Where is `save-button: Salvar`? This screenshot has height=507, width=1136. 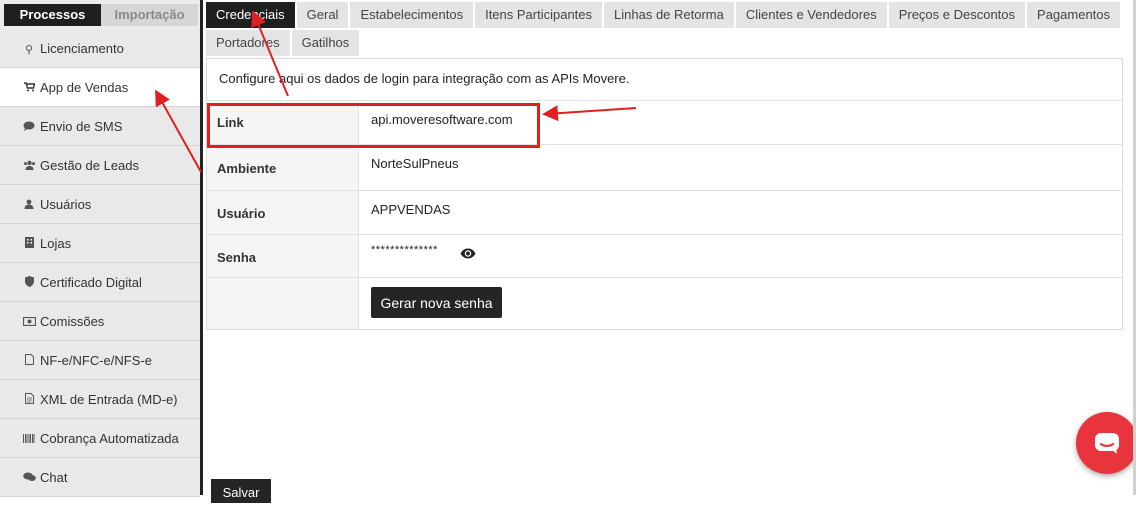
save-button: Salvar is located at coordinates (241, 491).